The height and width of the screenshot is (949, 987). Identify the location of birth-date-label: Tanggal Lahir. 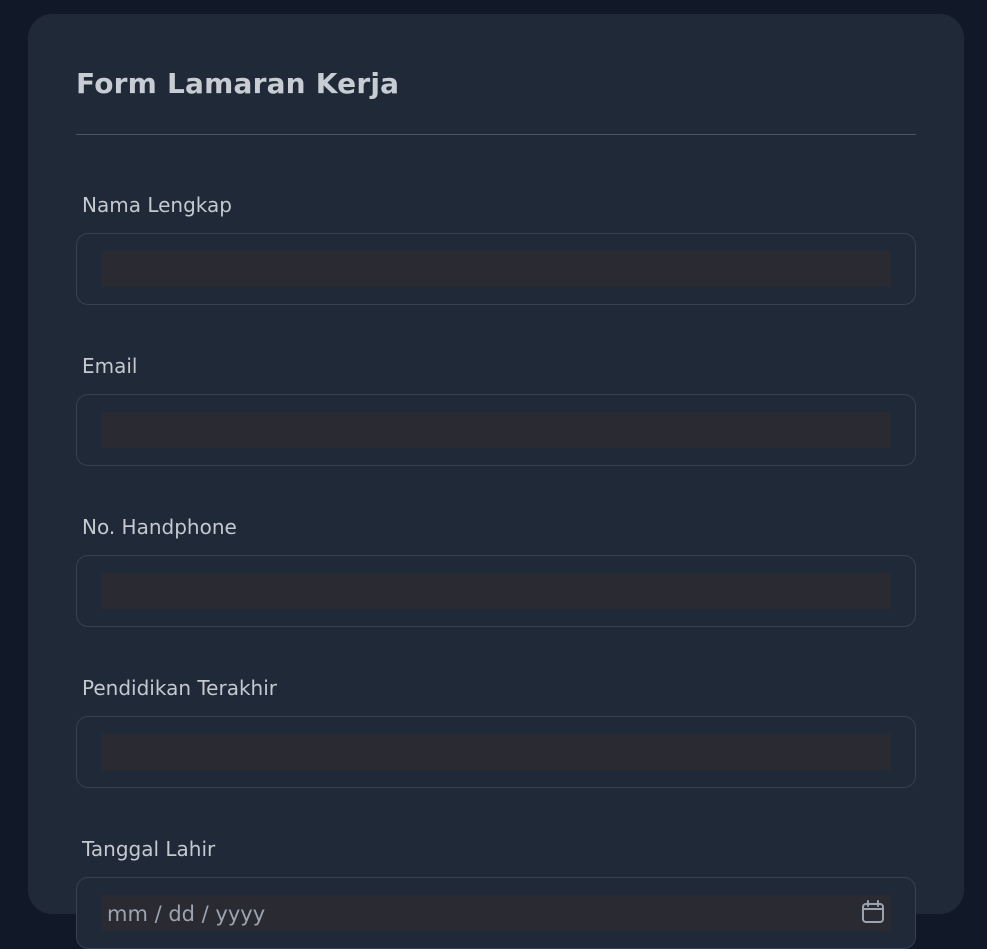
(149, 849).